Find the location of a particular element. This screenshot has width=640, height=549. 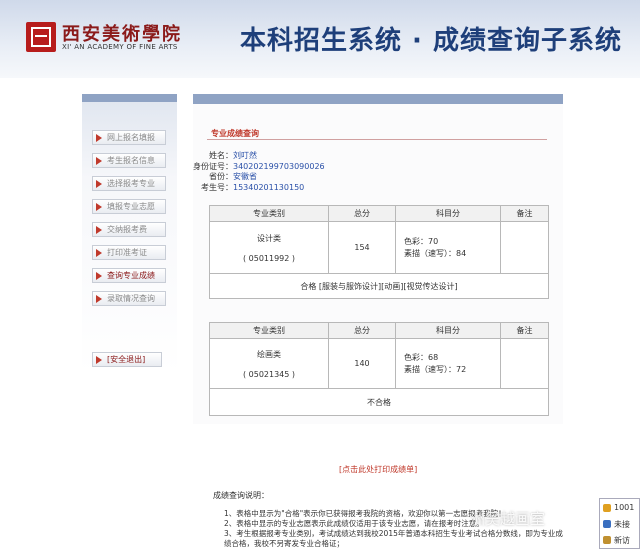

section-divider is located at coordinates (377, 139).